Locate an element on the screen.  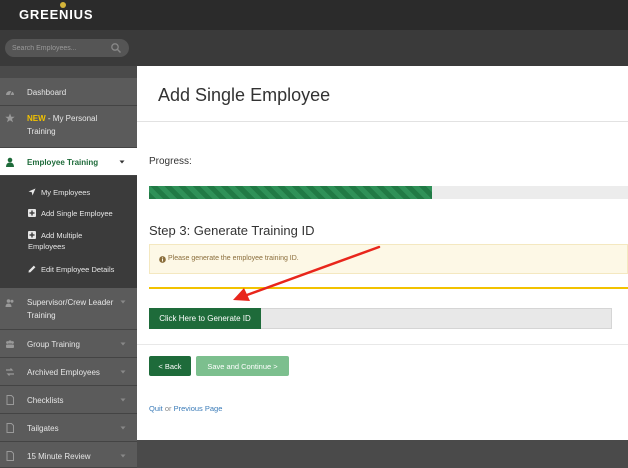
new-badge: NEW is located at coordinates (36, 118).